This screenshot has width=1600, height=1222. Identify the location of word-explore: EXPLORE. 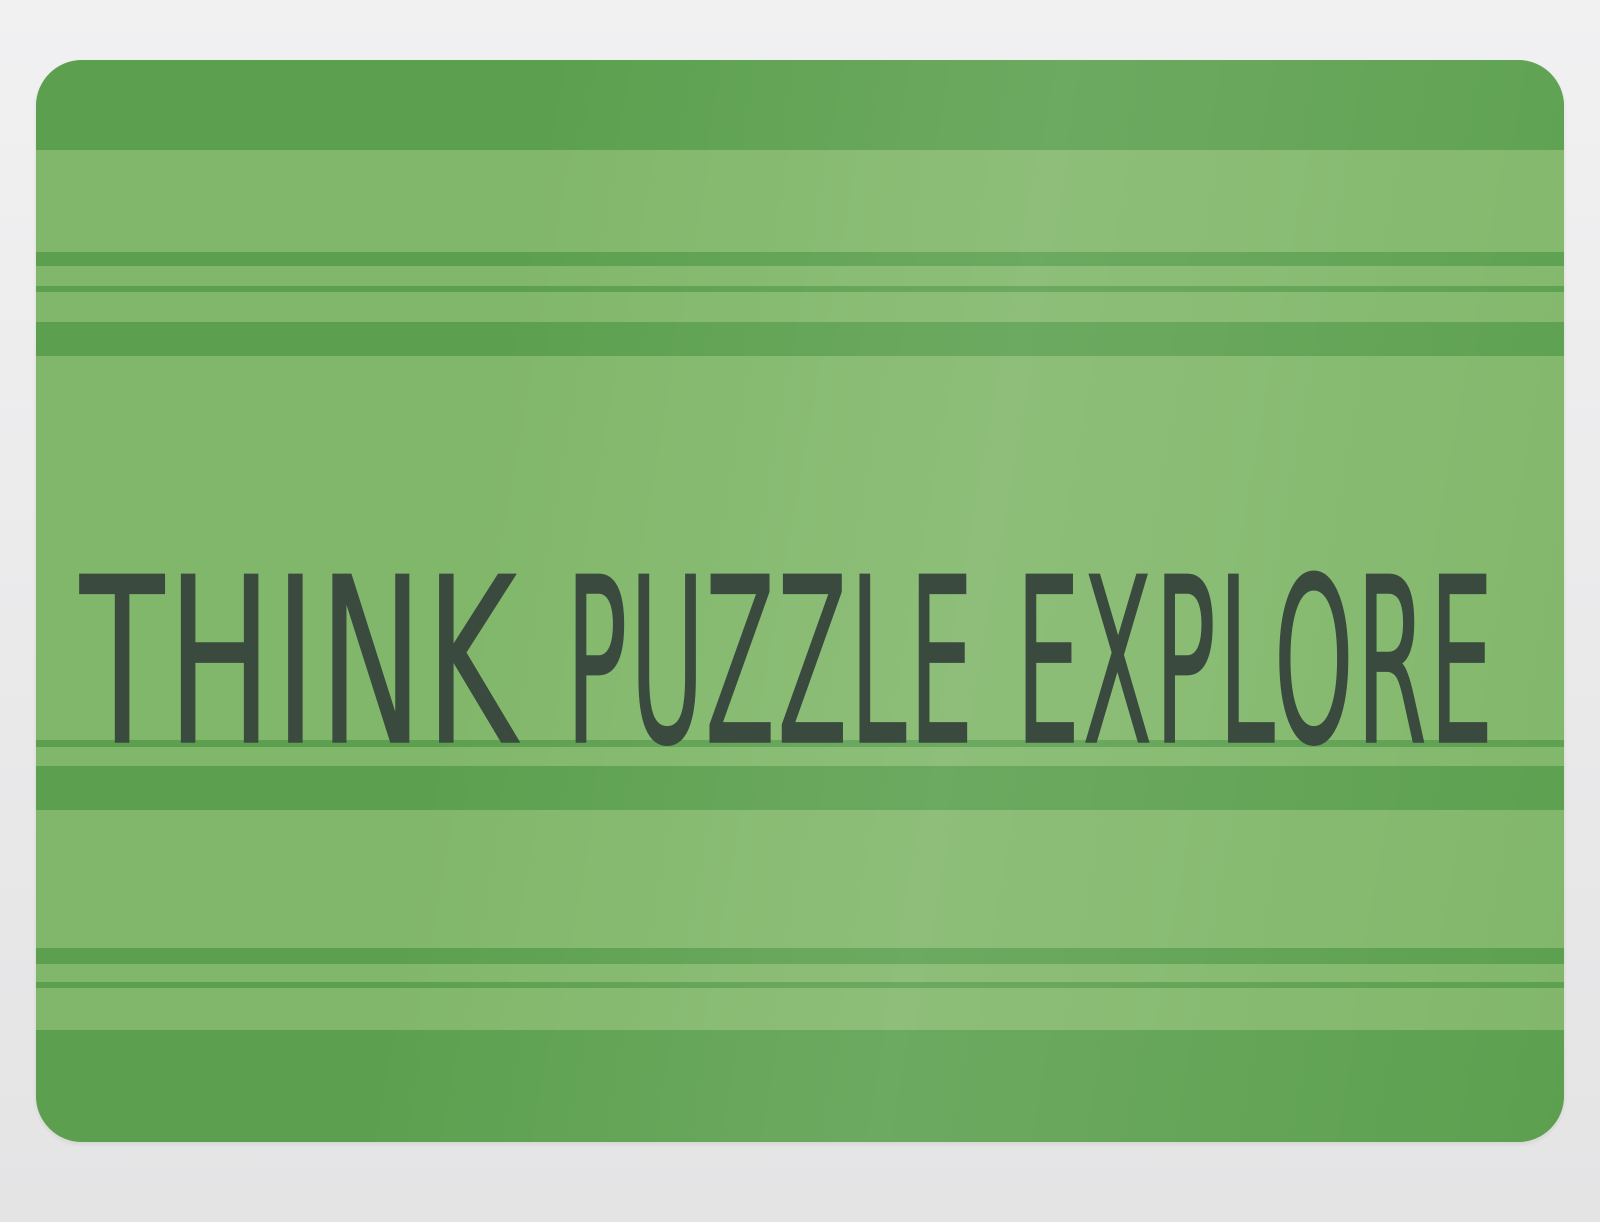
(1256, 663).